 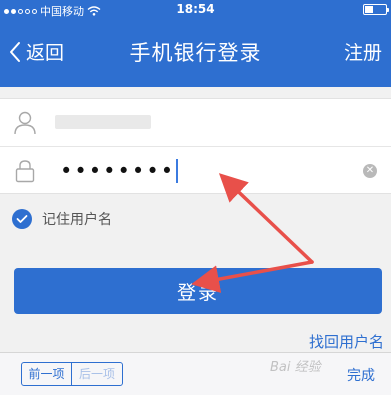 I want to click on status-bar: 中国移动 18:54, so click(x=195, y=10).